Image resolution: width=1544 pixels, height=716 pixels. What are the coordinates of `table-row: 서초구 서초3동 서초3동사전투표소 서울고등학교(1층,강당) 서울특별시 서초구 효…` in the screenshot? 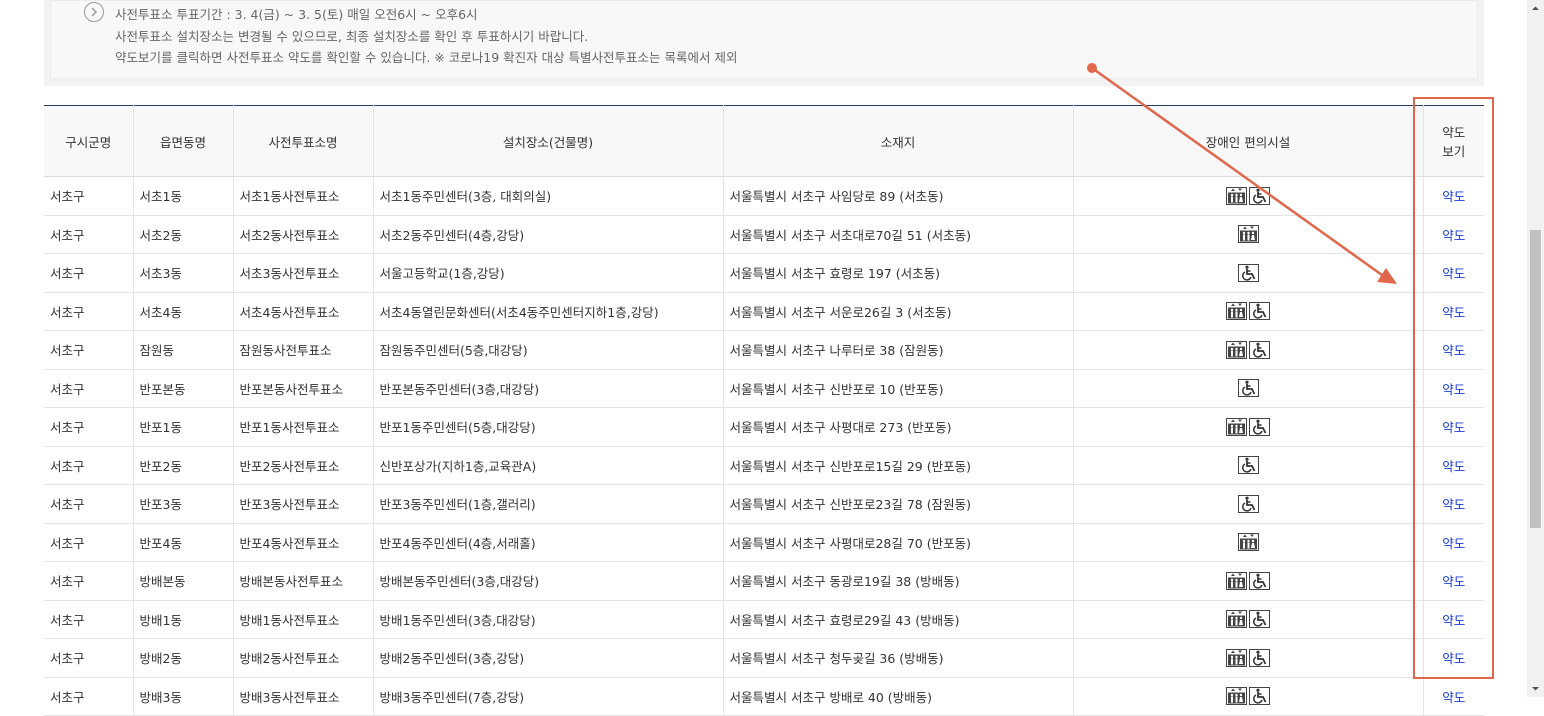 It's located at (764, 273).